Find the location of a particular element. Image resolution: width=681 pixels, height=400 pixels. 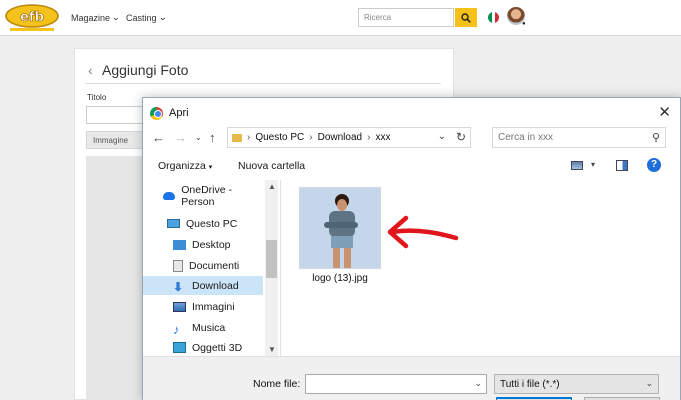

dialog-bottom-bar: Nome file: ⌄ Tutti i file (*.*) ⌄ is located at coordinates (411, 378).